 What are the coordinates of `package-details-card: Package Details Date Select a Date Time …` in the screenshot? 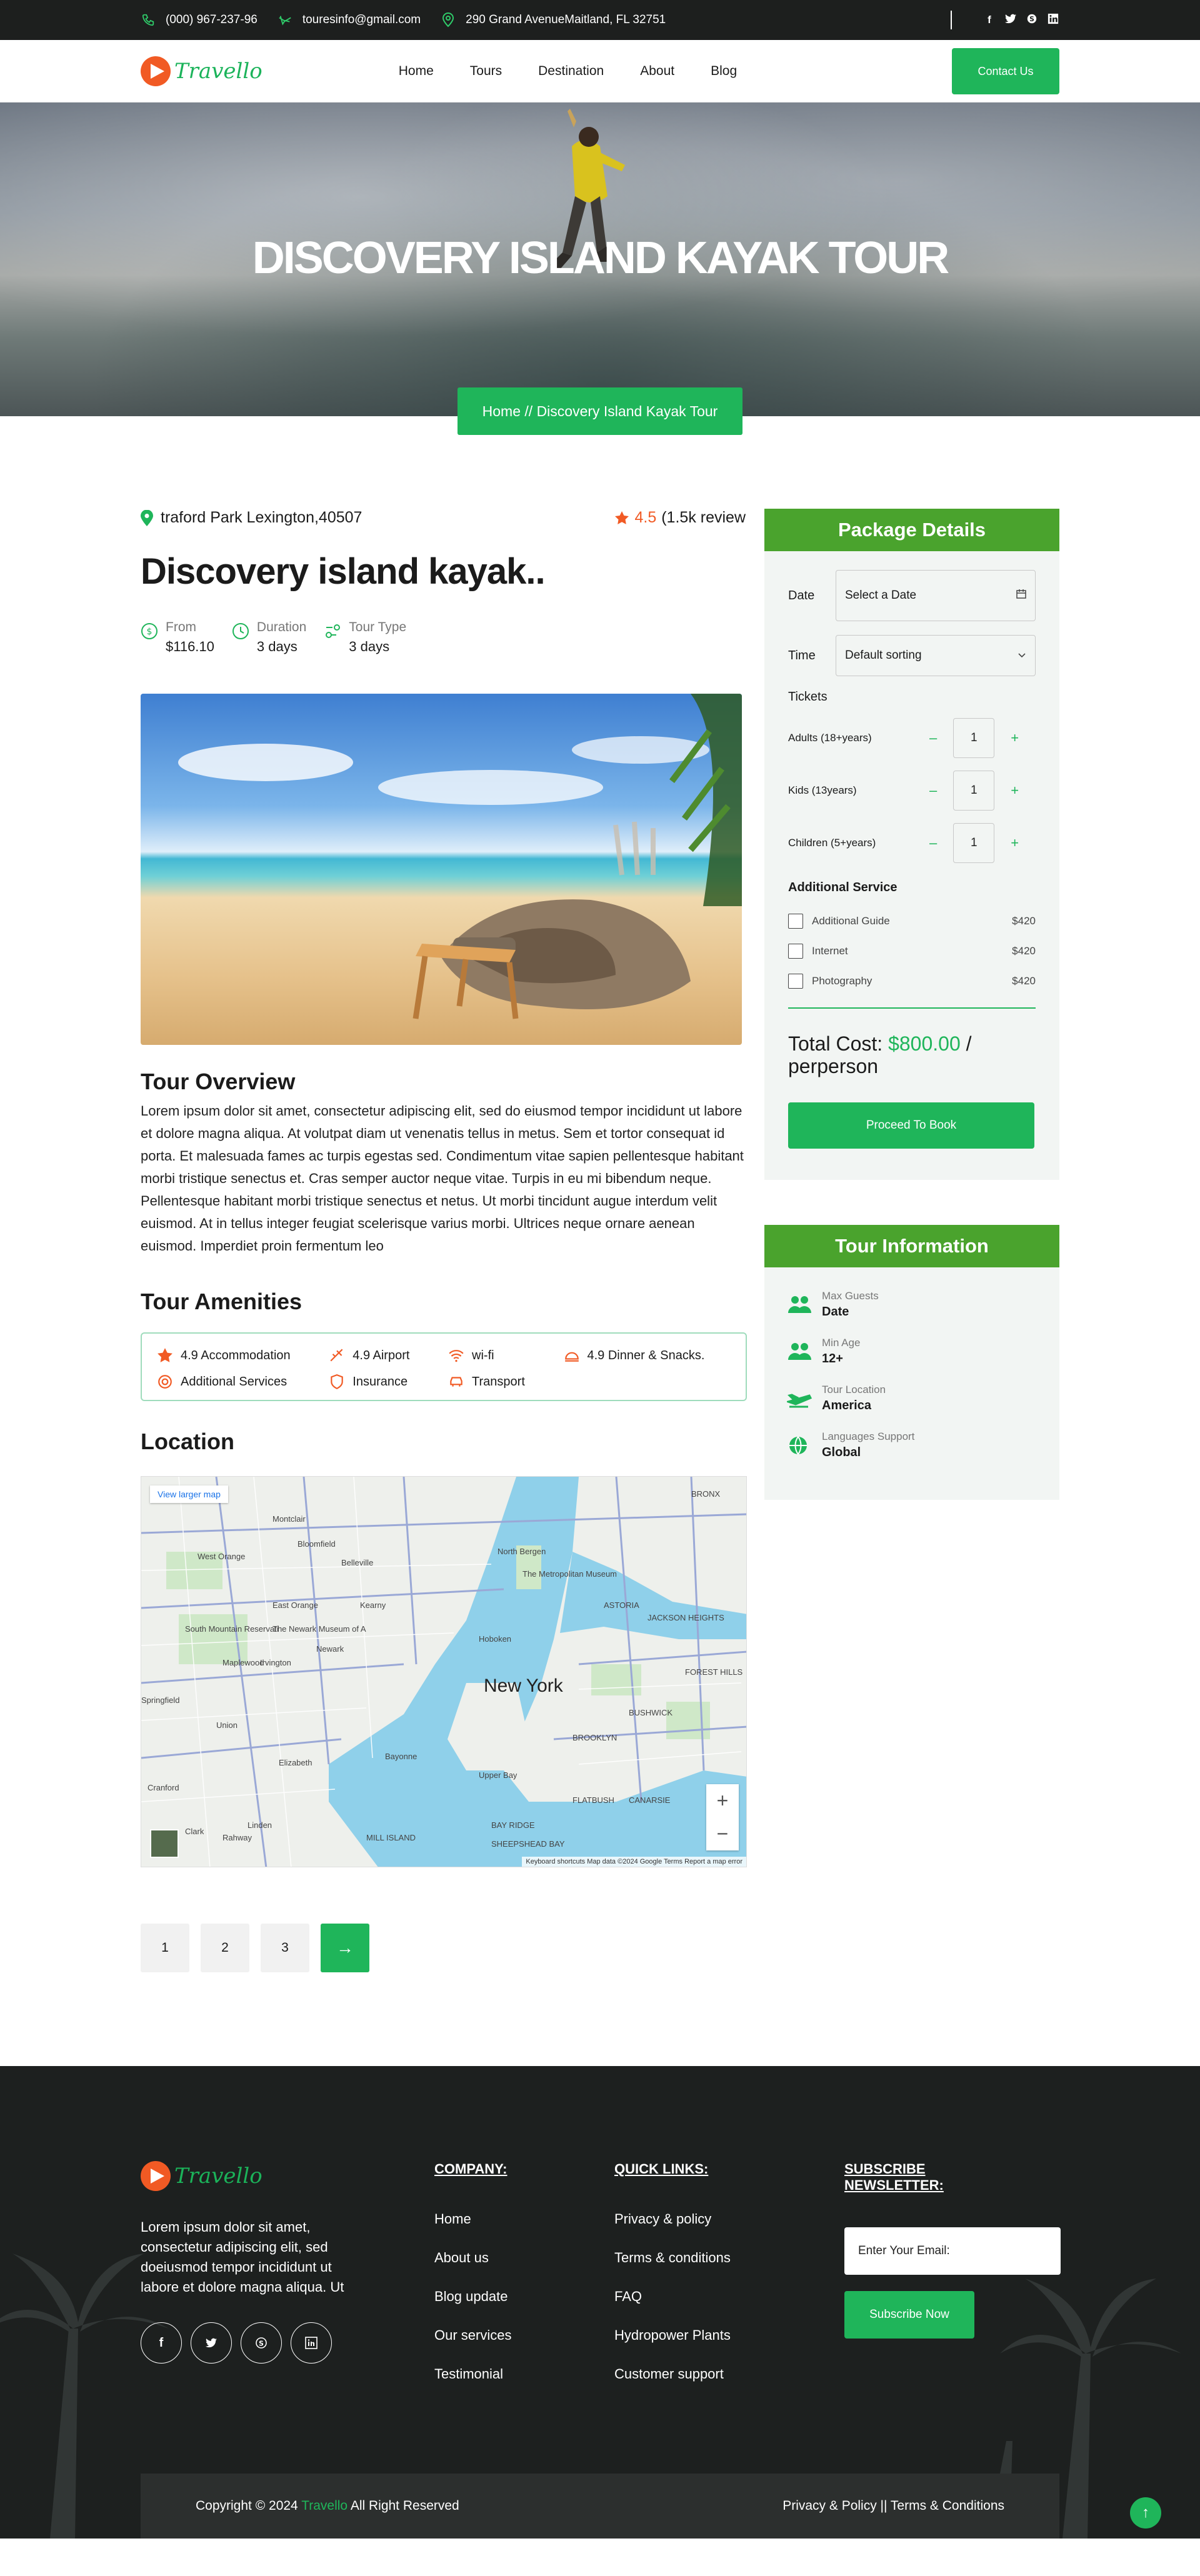 It's located at (911, 844).